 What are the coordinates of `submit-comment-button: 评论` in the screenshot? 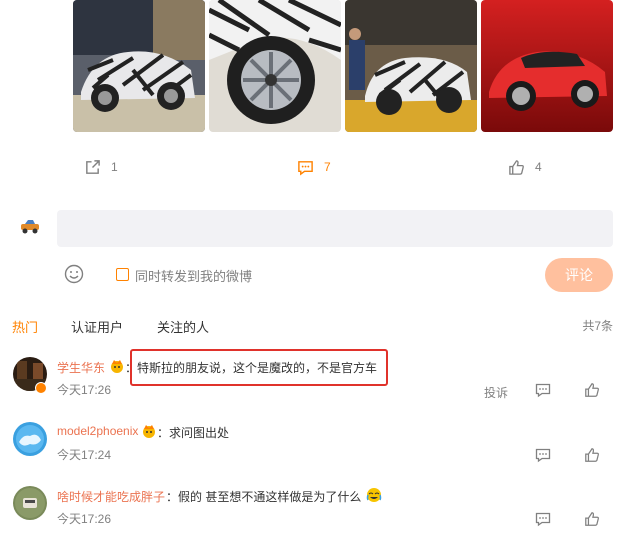 It's located at (579, 275).